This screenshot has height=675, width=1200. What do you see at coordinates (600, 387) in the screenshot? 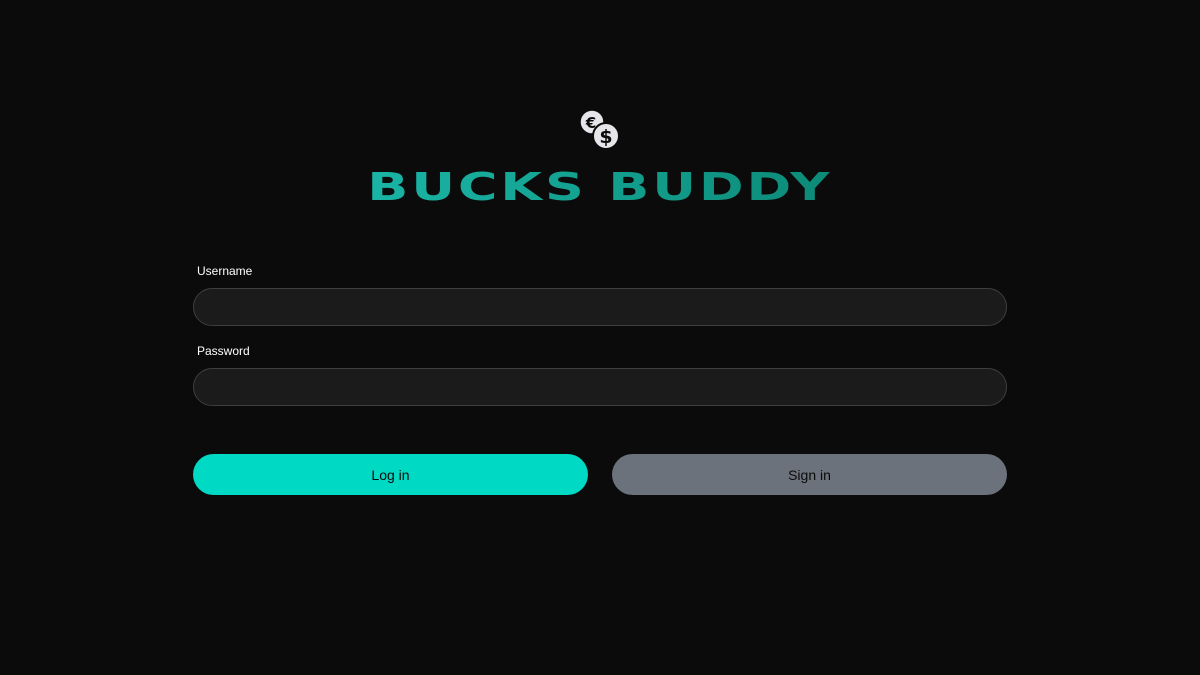
I see `password-input` at bounding box center [600, 387].